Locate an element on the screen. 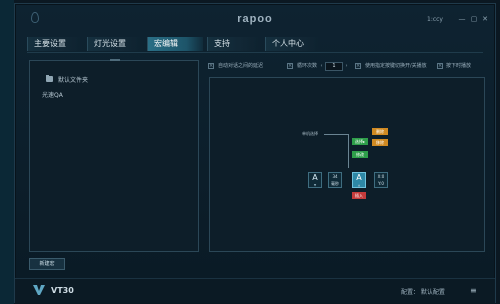 This screenshot has height=304, width=500. brand-logo: rapoo is located at coordinates (255, 19).